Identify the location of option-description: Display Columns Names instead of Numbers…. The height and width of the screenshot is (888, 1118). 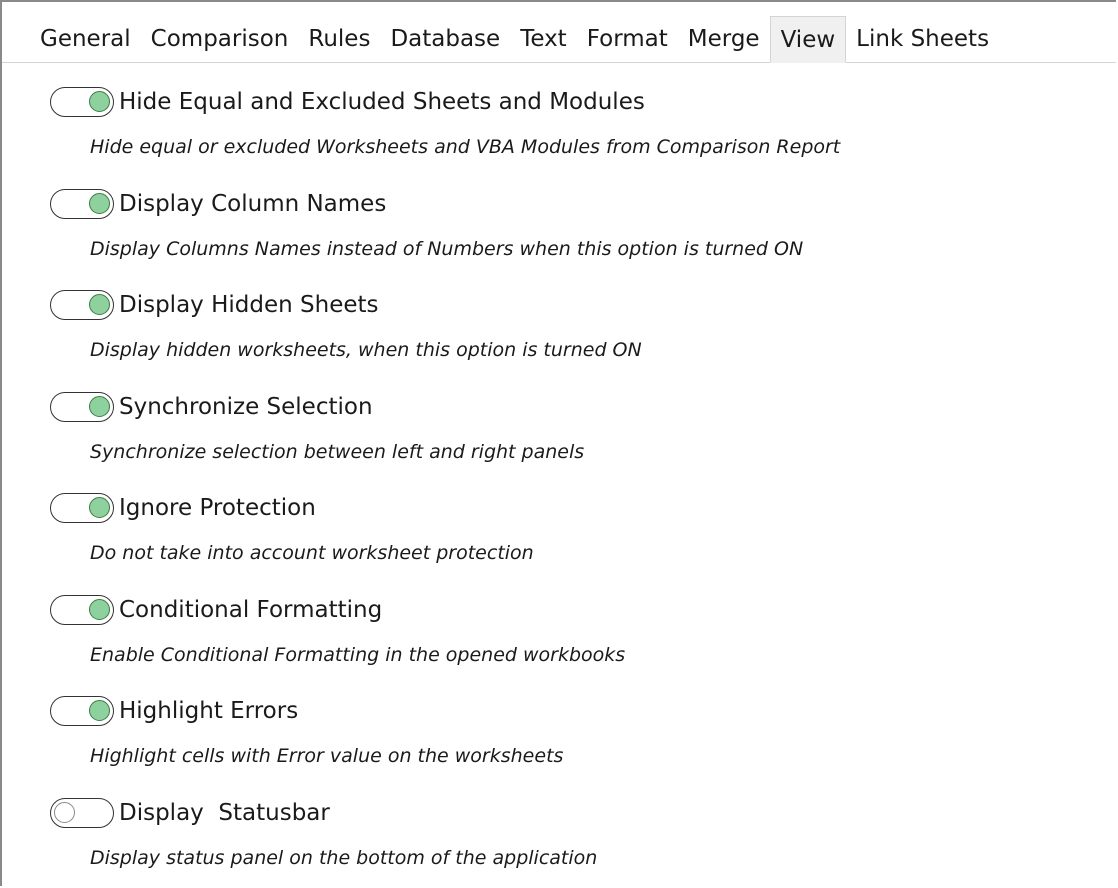
(447, 248).